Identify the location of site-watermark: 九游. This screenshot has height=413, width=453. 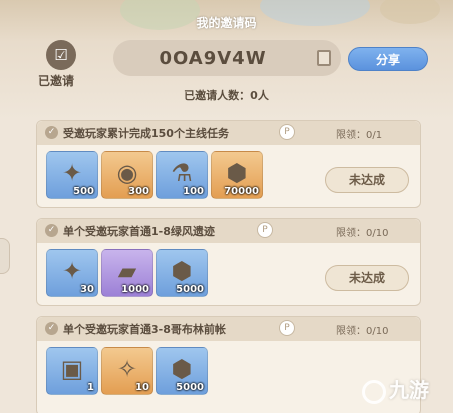
(395, 389).